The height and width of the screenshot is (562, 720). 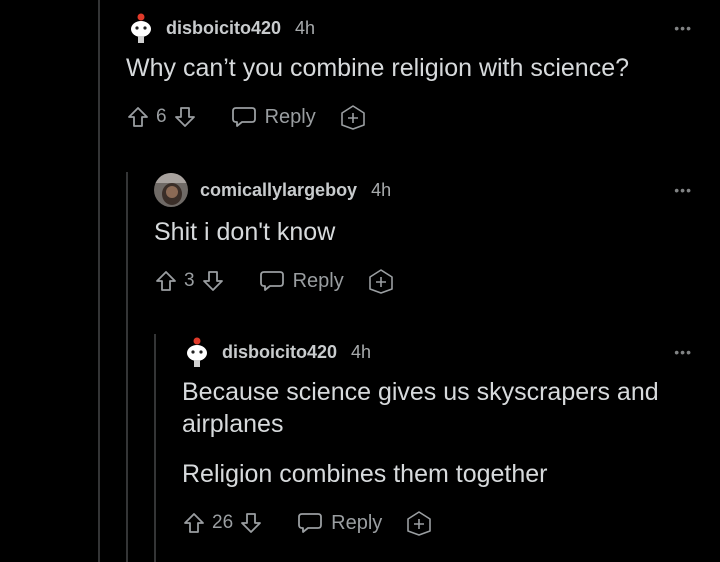 I want to click on comment-actions: 3 Reply, so click(x=423, y=281).